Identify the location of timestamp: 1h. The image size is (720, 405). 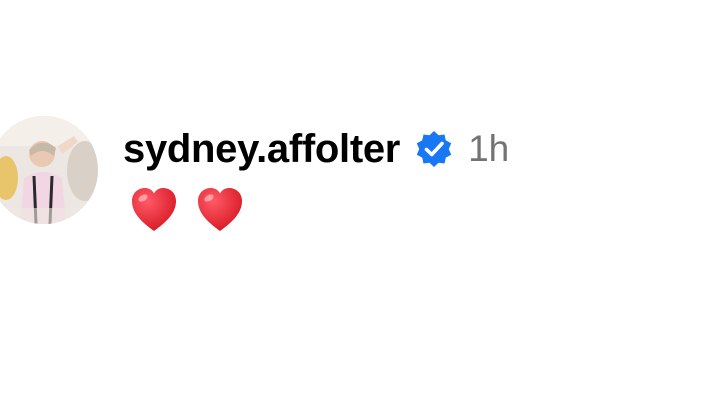
(489, 148).